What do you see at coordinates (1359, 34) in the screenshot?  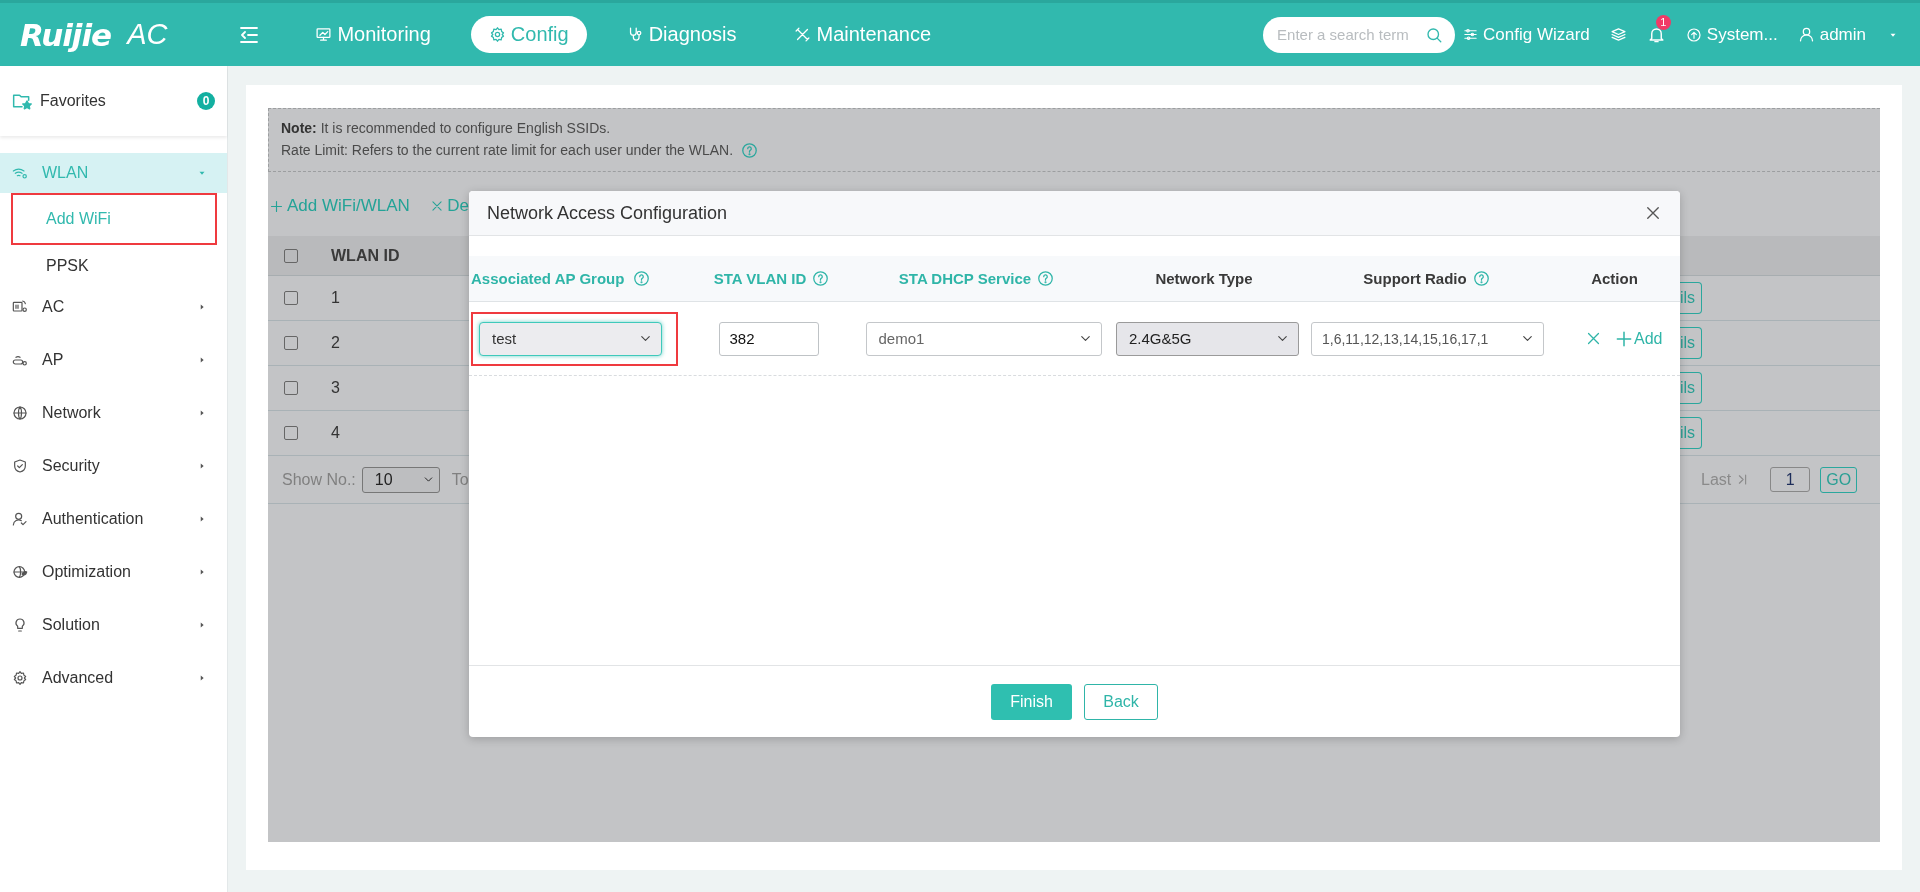 I see `search-field: Enter a search term` at bounding box center [1359, 34].